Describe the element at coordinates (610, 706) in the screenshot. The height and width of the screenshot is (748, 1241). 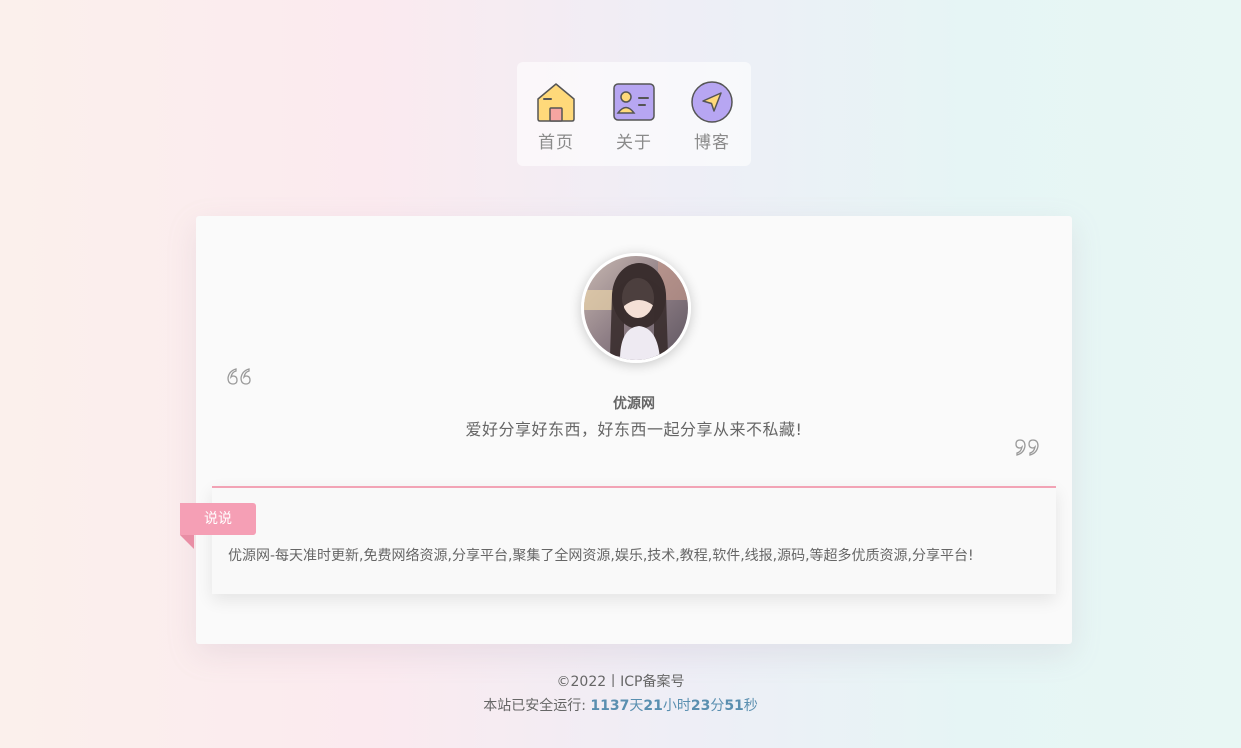
I see `runtime-days: 1137` at that location.